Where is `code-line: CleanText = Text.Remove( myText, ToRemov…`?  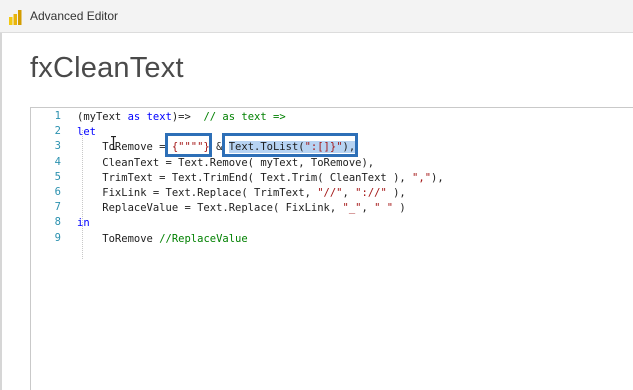
code-line: CleanText = Text.Remove( myText, ToRemov… is located at coordinates (225, 163).